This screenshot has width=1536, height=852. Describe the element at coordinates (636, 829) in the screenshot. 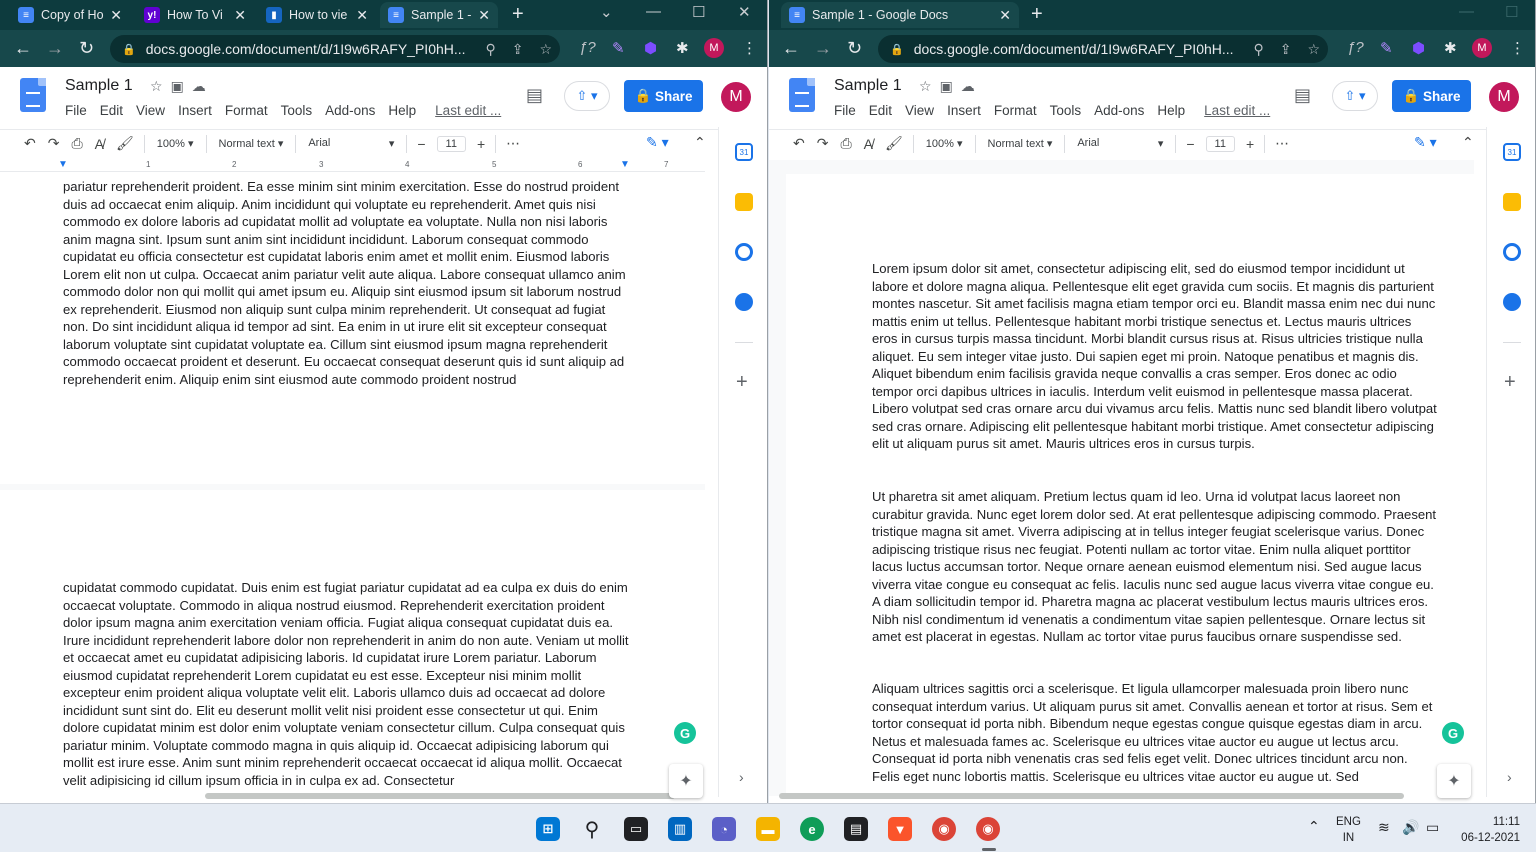

I see `task-view-icon: ▭` at that location.